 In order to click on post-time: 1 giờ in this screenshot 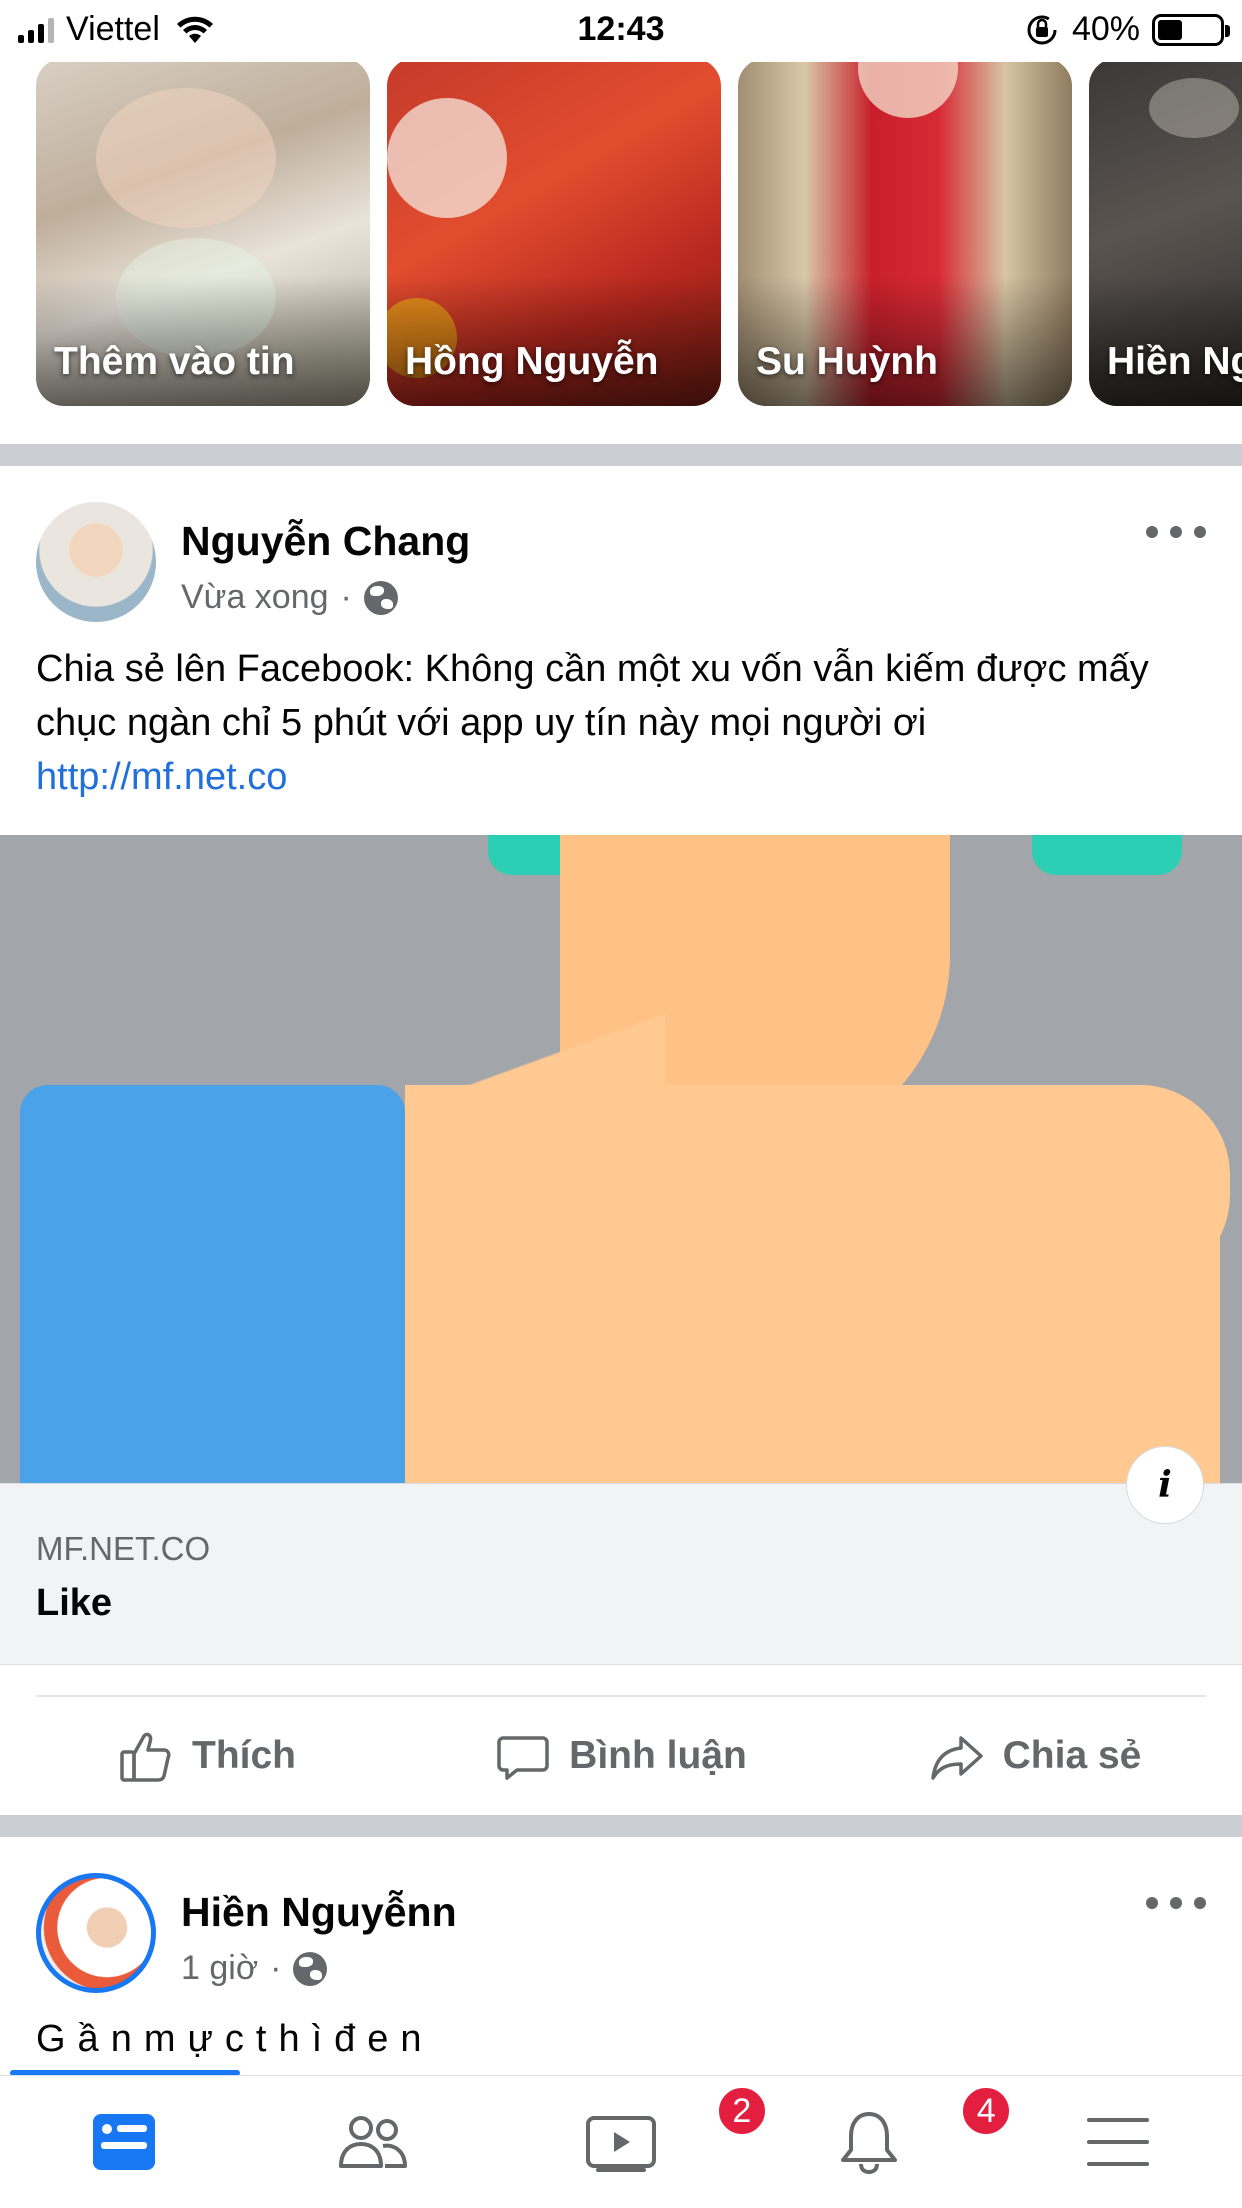, I will do `click(219, 1968)`.